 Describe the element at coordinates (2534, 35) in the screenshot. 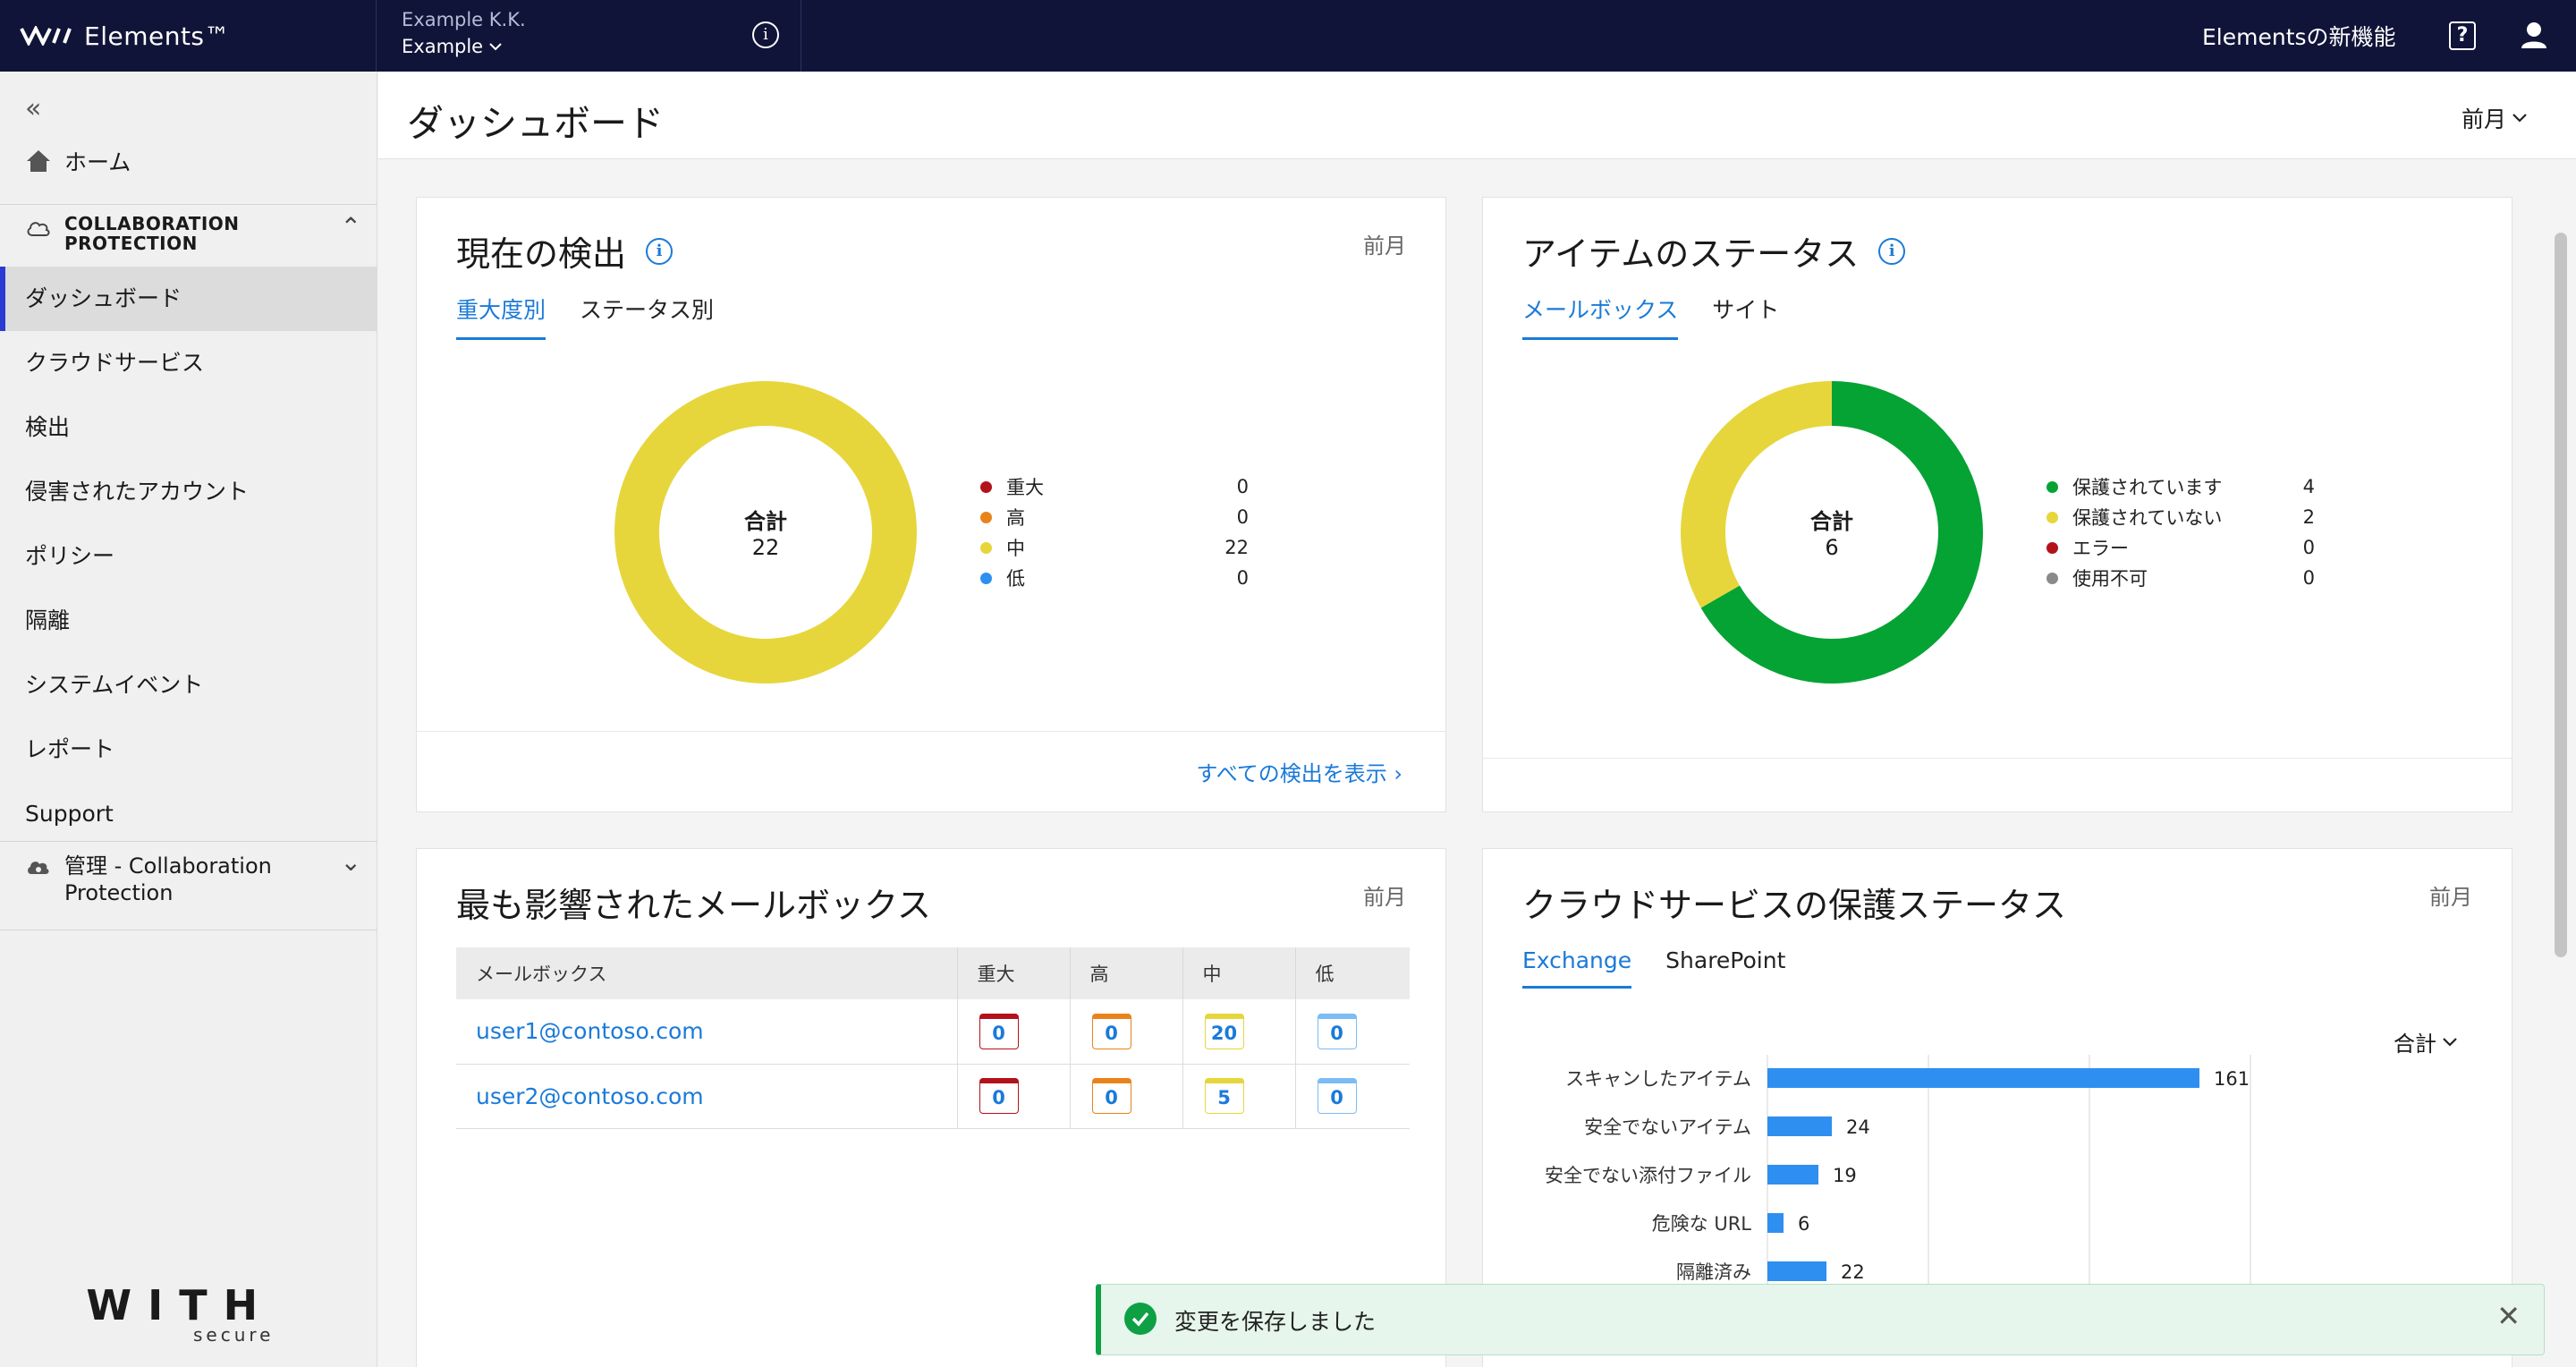

I see `user-icon` at that location.